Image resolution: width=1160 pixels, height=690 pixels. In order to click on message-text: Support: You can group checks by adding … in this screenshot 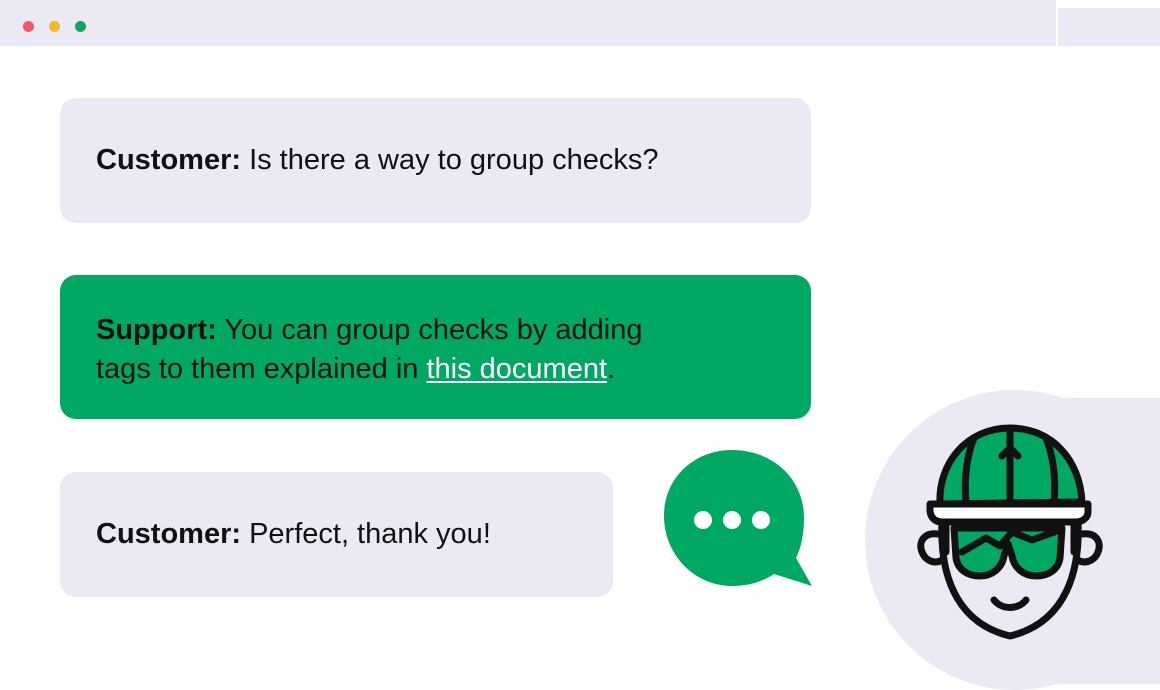, I will do `click(369, 350)`.